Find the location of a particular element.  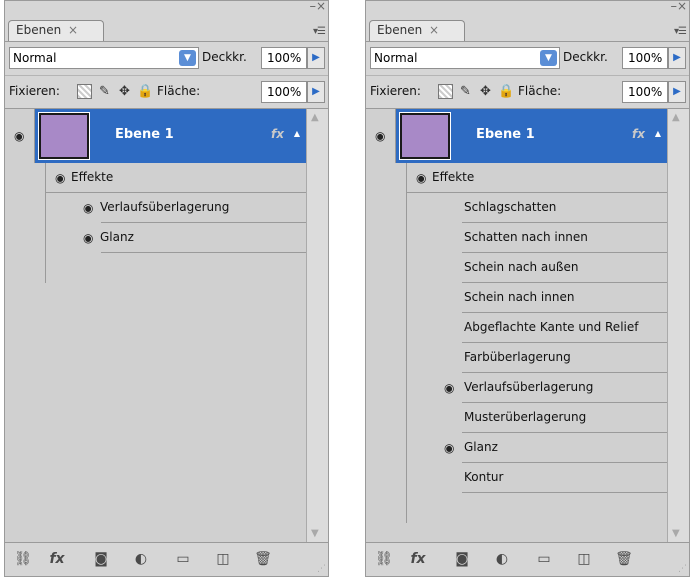

effect-label: Farbüberlagerung is located at coordinates (517, 357).